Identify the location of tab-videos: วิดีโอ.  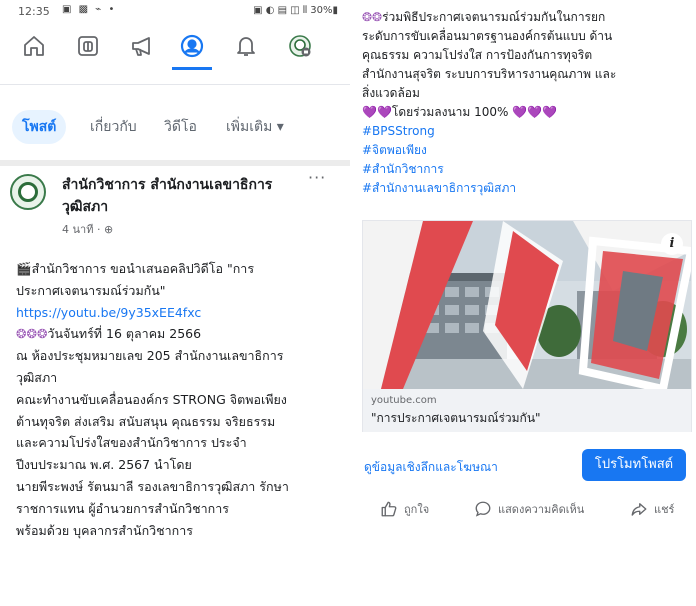
(180, 127).